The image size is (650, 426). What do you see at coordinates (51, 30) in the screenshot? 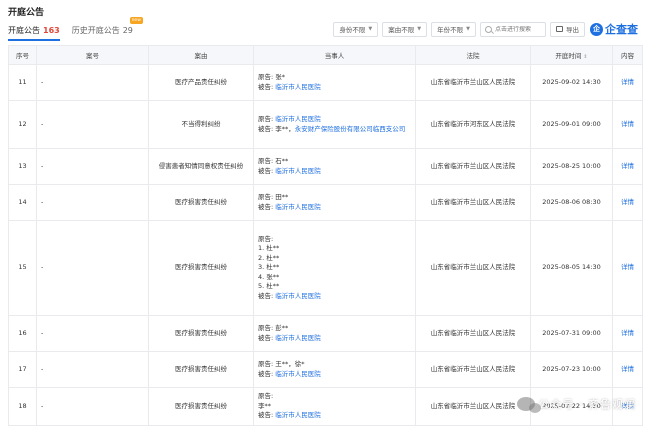
I see `tab-count: 163` at bounding box center [51, 30].